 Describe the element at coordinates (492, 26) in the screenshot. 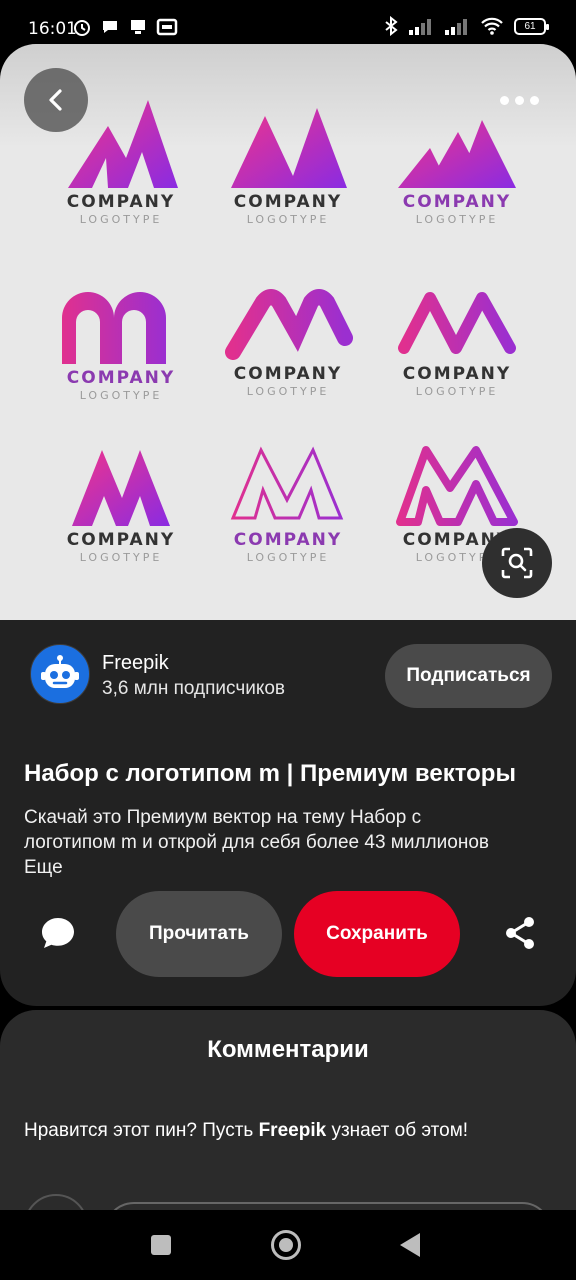

I see `wifi-icon` at that location.